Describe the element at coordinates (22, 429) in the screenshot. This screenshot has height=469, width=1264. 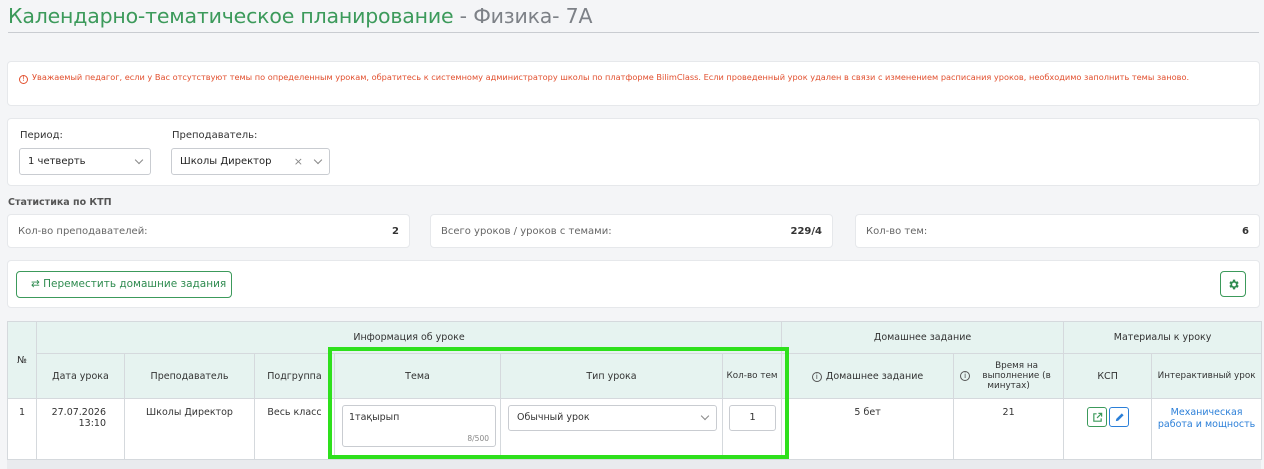
I see `row-num: 1` at that location.